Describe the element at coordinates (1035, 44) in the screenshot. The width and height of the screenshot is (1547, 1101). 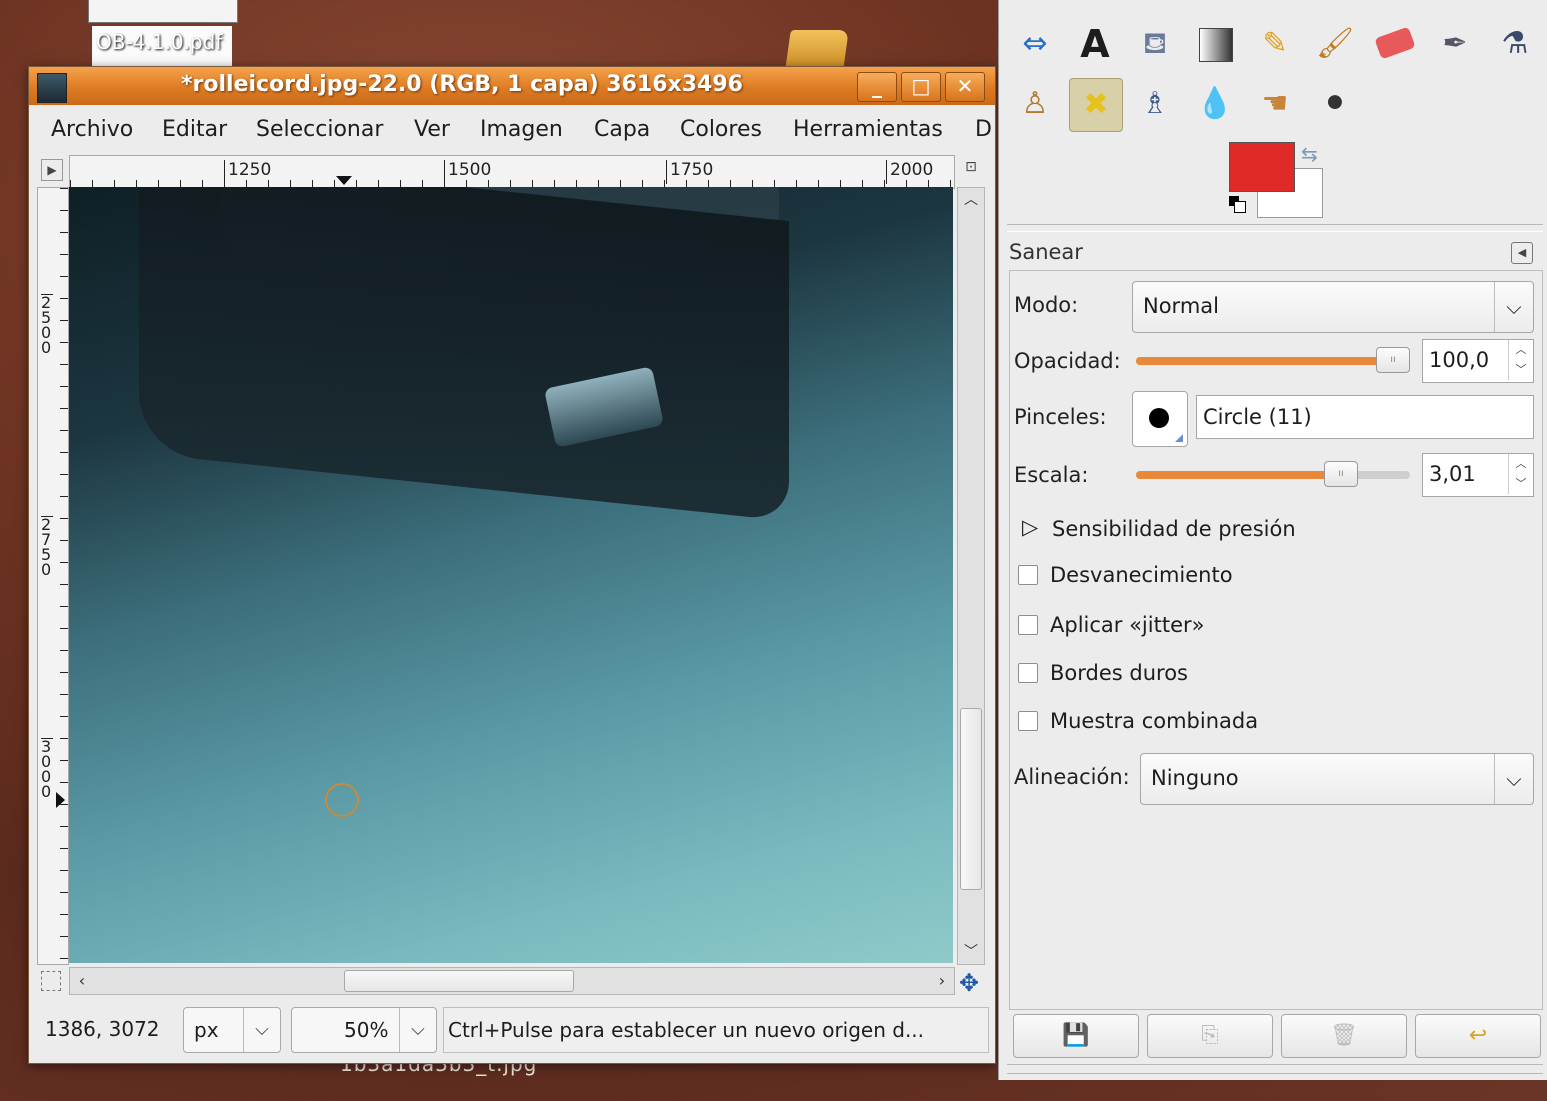
I see `flip-tool-icon: ⇔` at that location.